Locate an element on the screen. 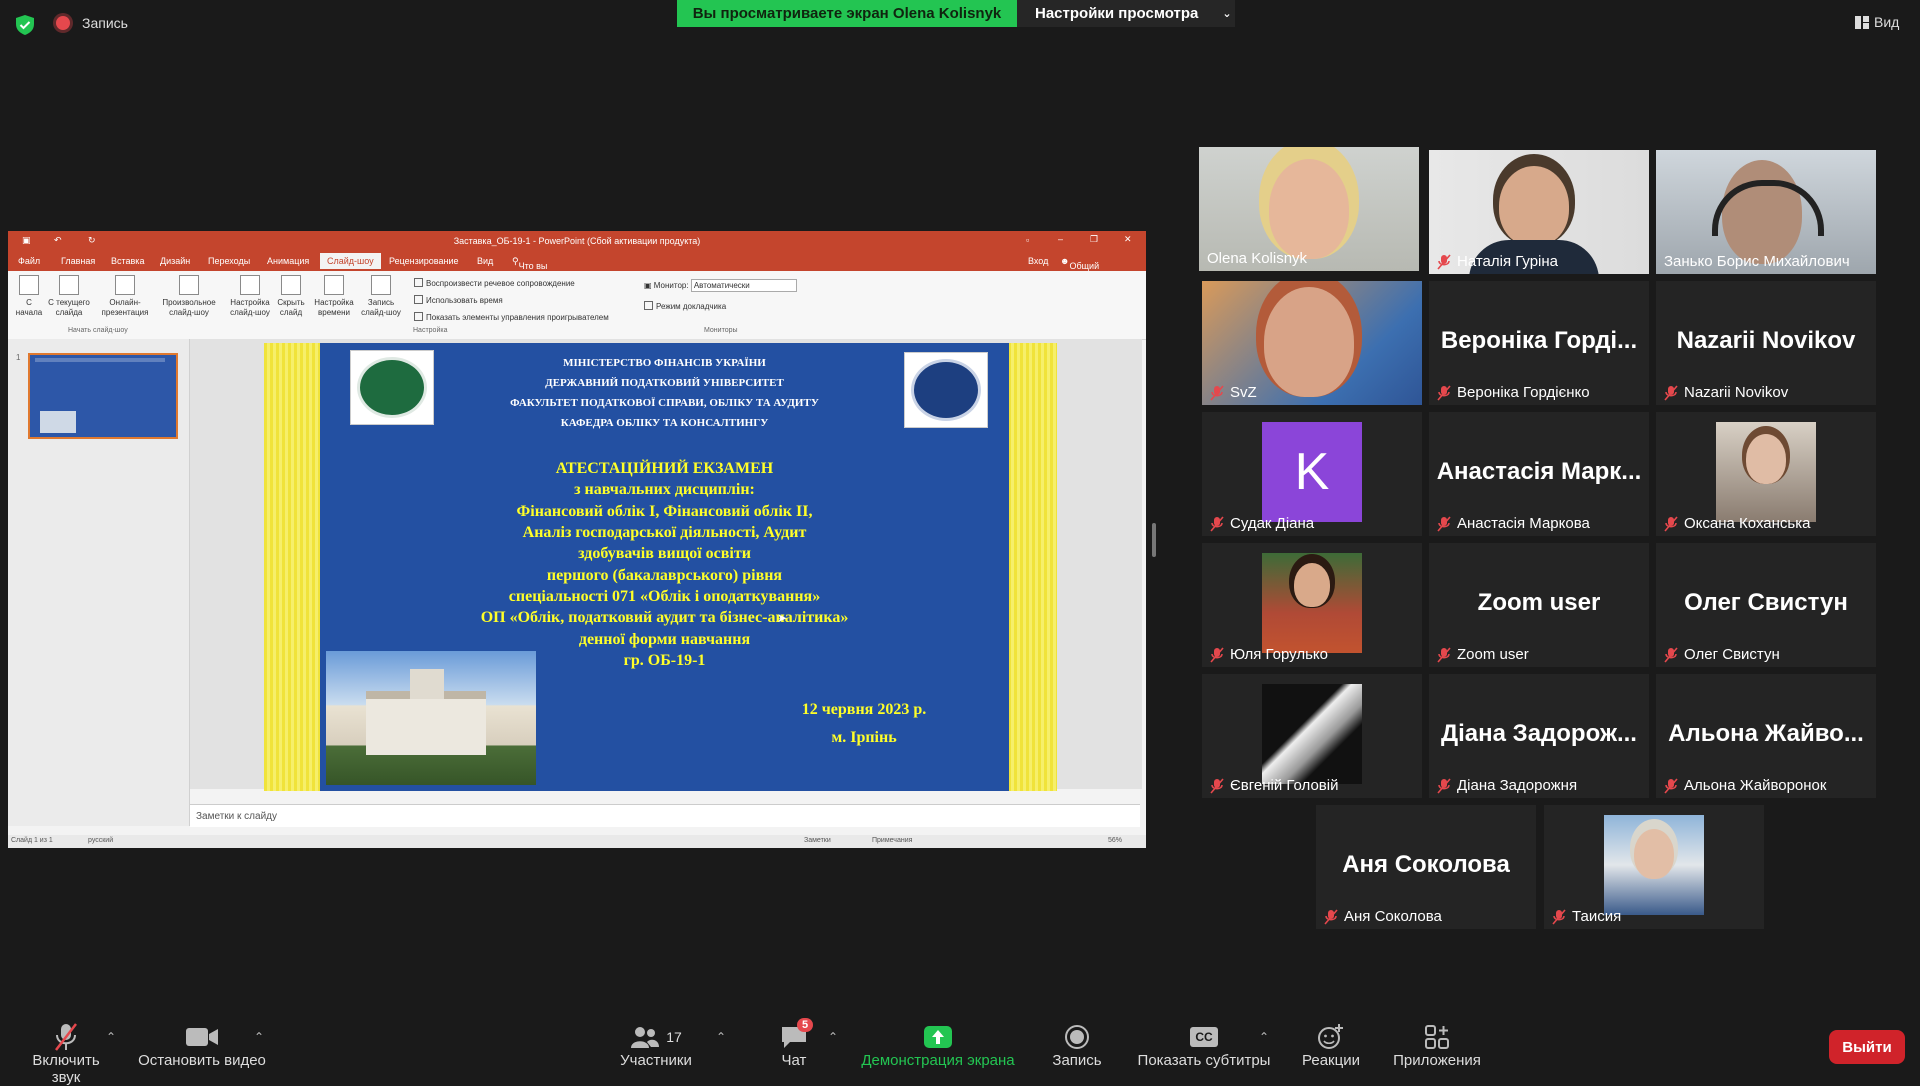  participant-tile-taisiia: Таисия is located at coordinates (1654, 867).